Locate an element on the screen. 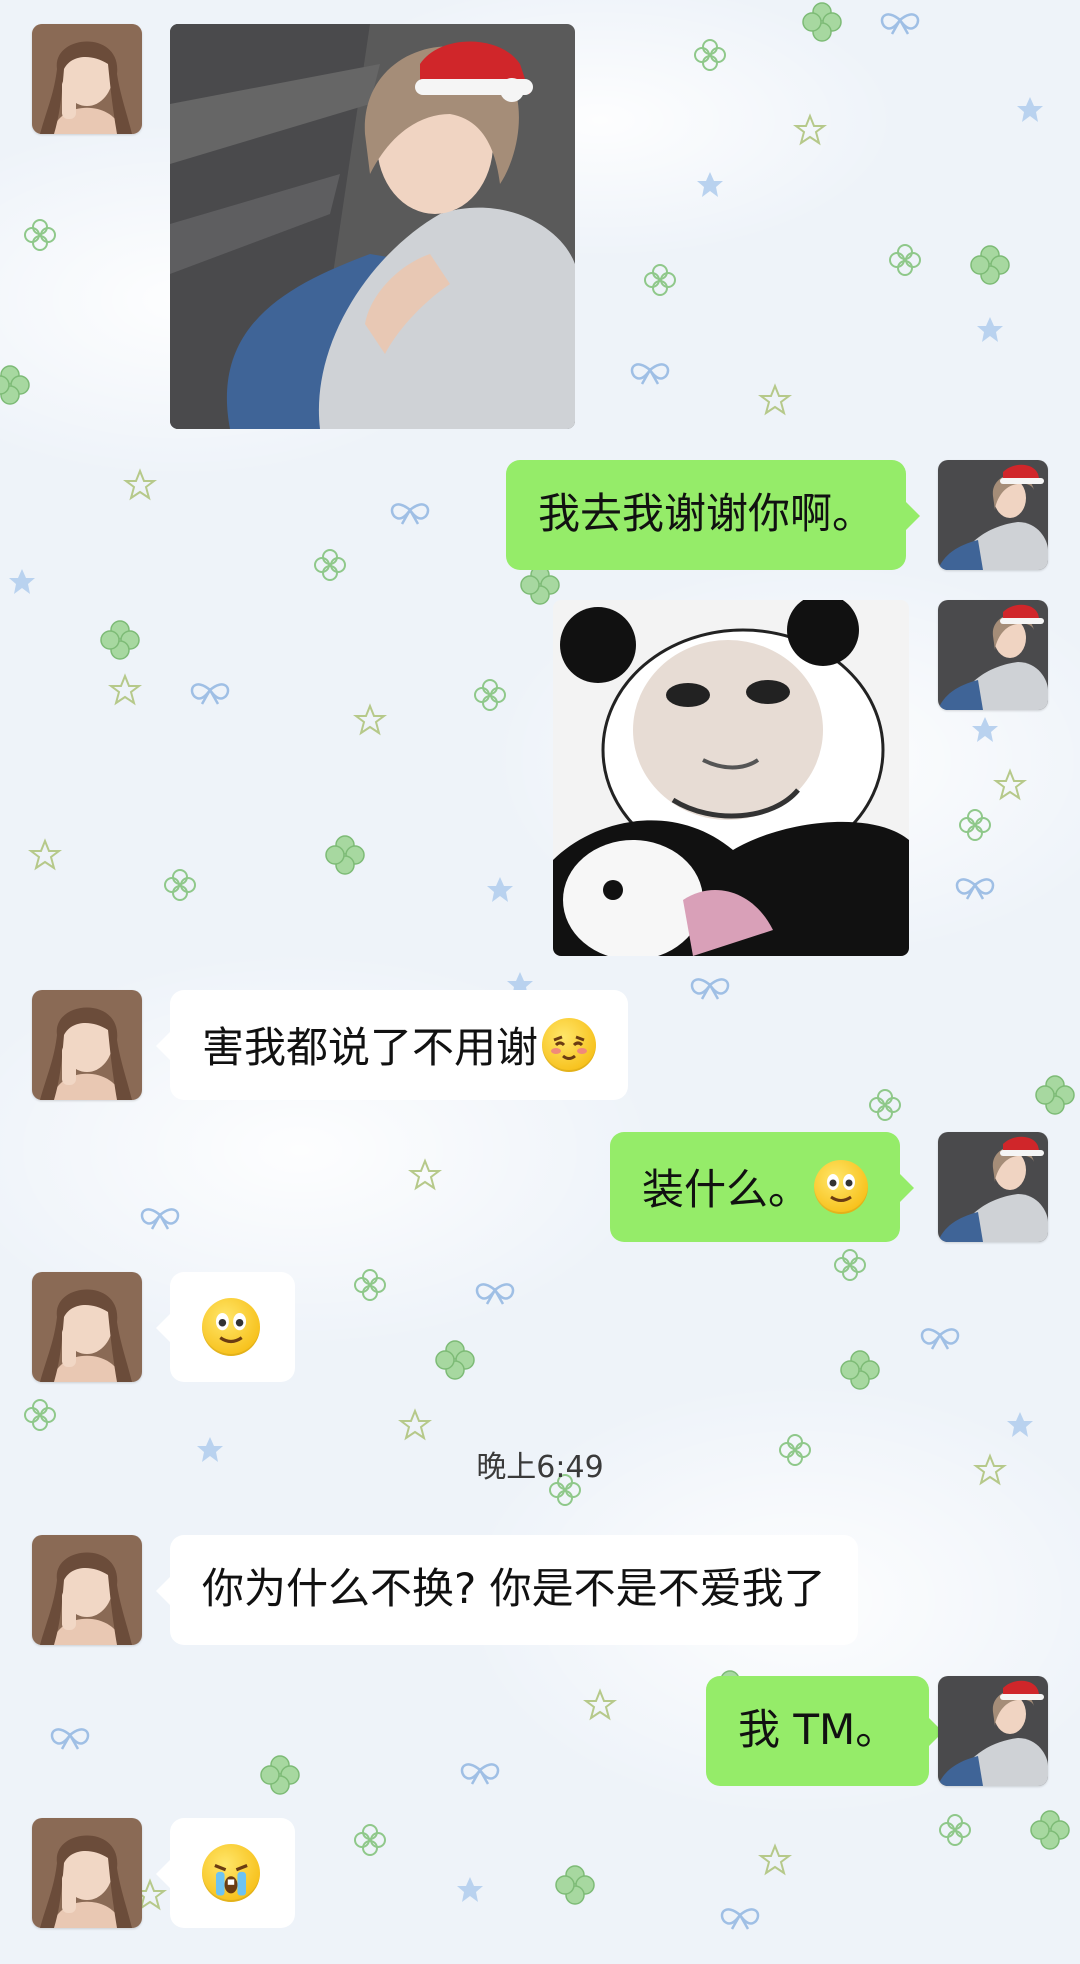 The width and height of the screenshot is (1080, 1964). incoming-image-message is located at coordinates (372, 226).